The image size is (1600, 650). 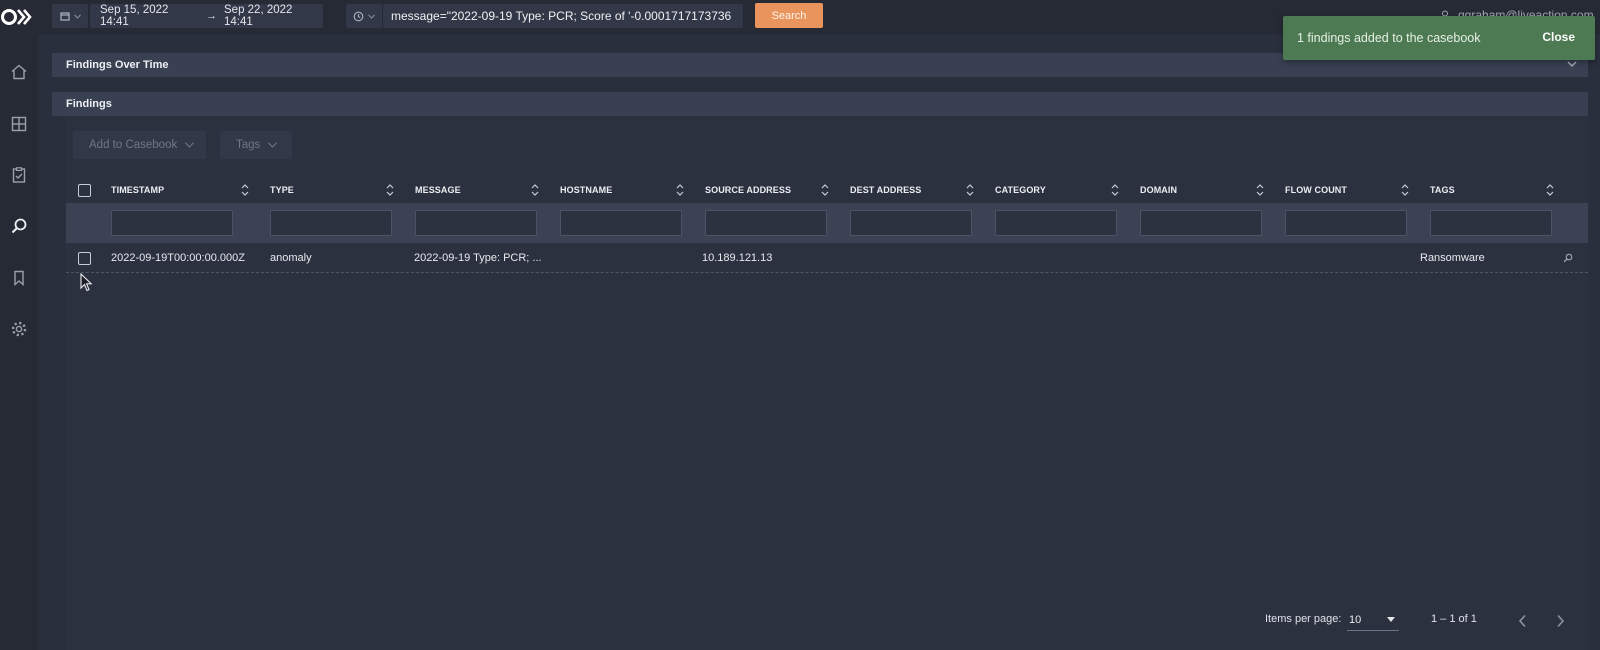 I want to click on bookmark-icon, so click(x=19, y=278).